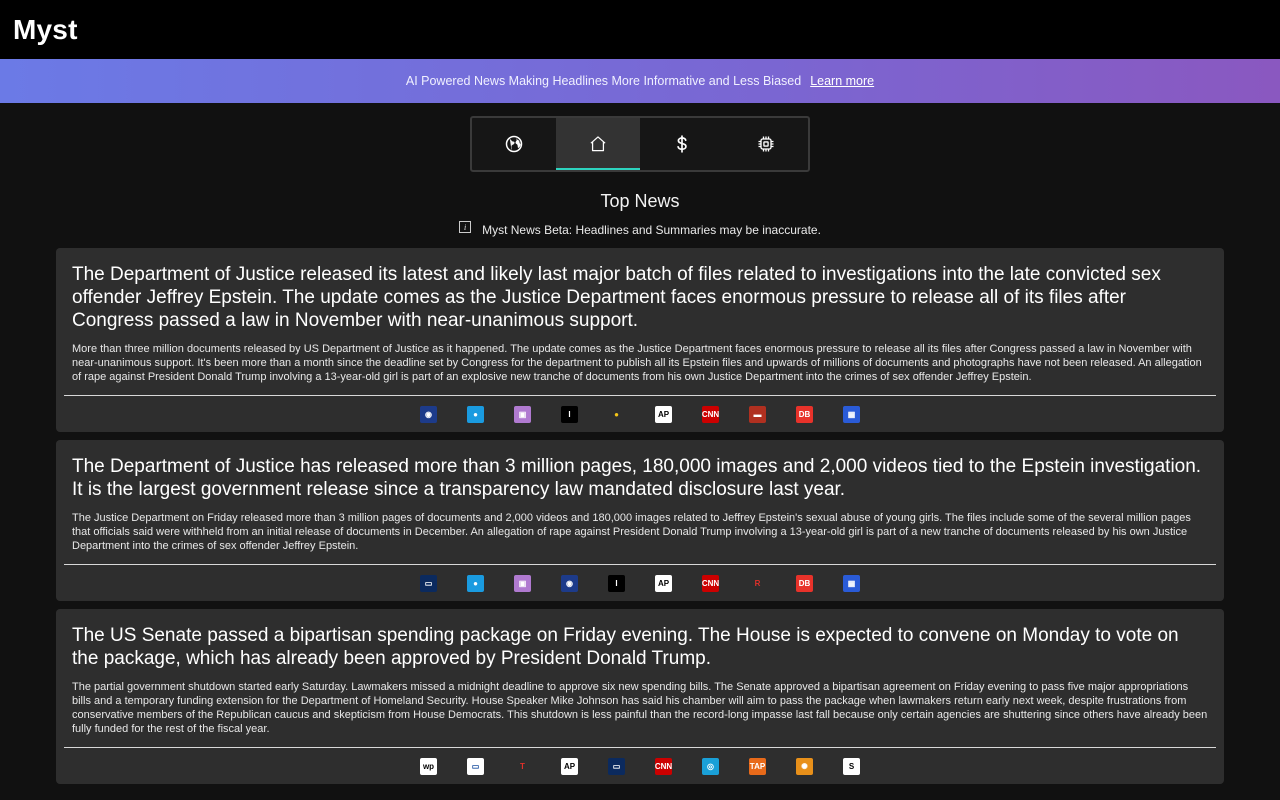 The image size is (1280, 800). What do you see at coordinates (465, 227) in the screenshot?
I see `info-icon: i` at bounding box center [465, 227].